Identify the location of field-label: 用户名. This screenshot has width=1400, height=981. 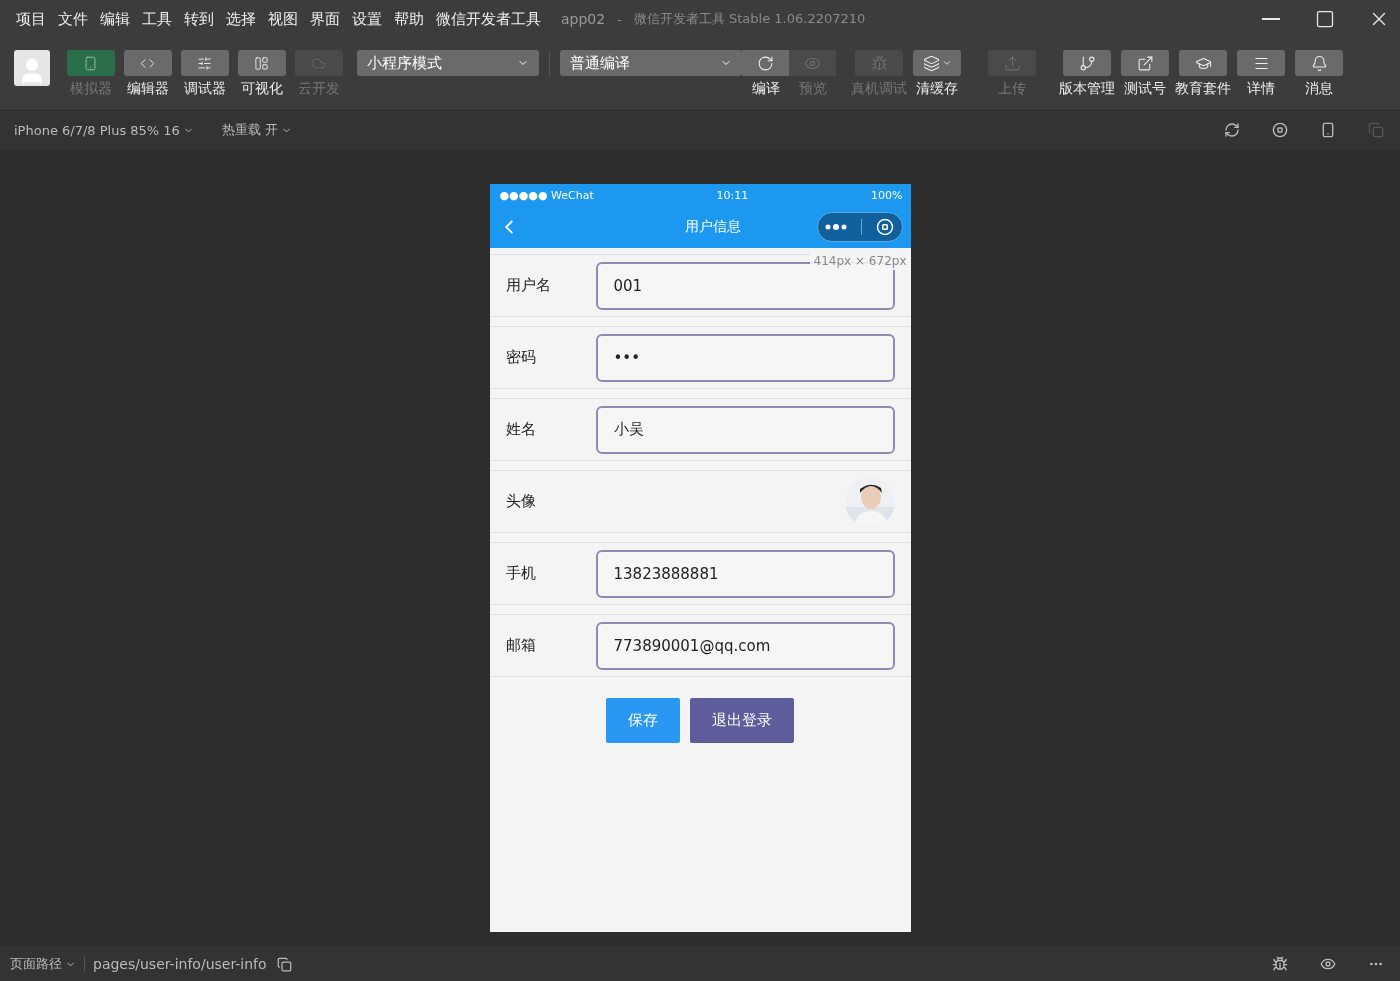
(528, 285).